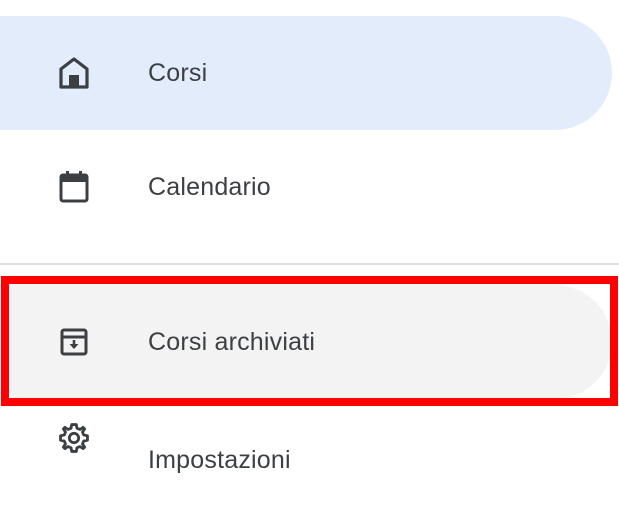 This screenshot has height=516, width=619. I want to click on calendar-icon, so click(74, 187).